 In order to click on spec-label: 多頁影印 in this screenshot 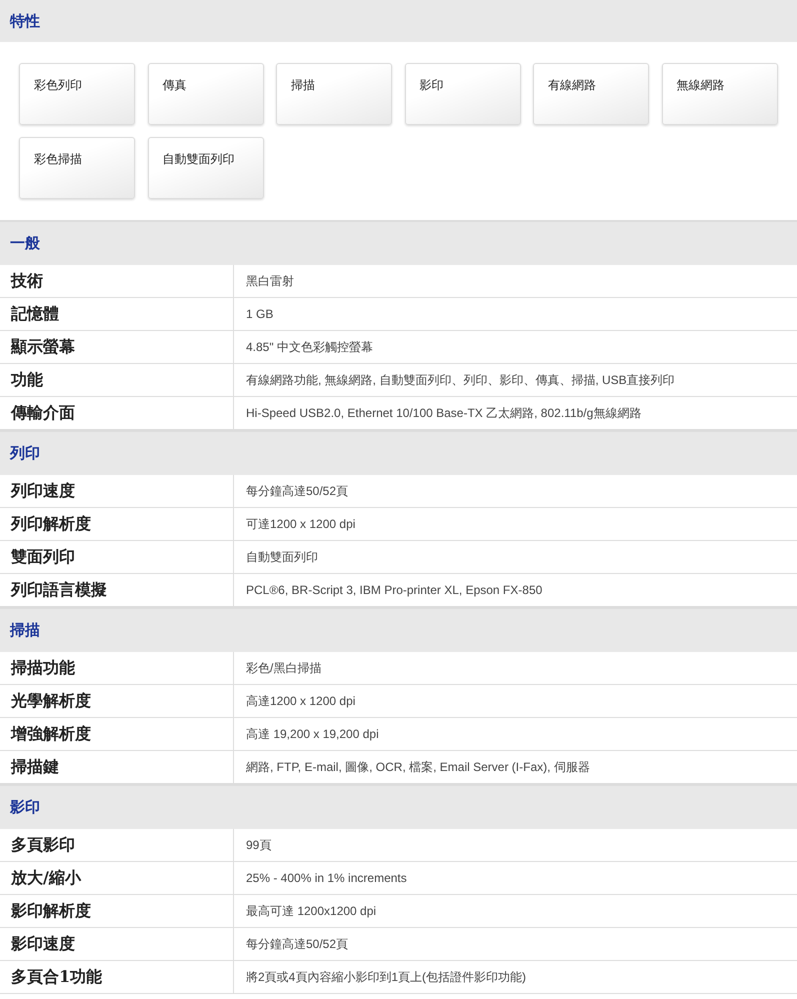, I will do `click(43, 845)`.